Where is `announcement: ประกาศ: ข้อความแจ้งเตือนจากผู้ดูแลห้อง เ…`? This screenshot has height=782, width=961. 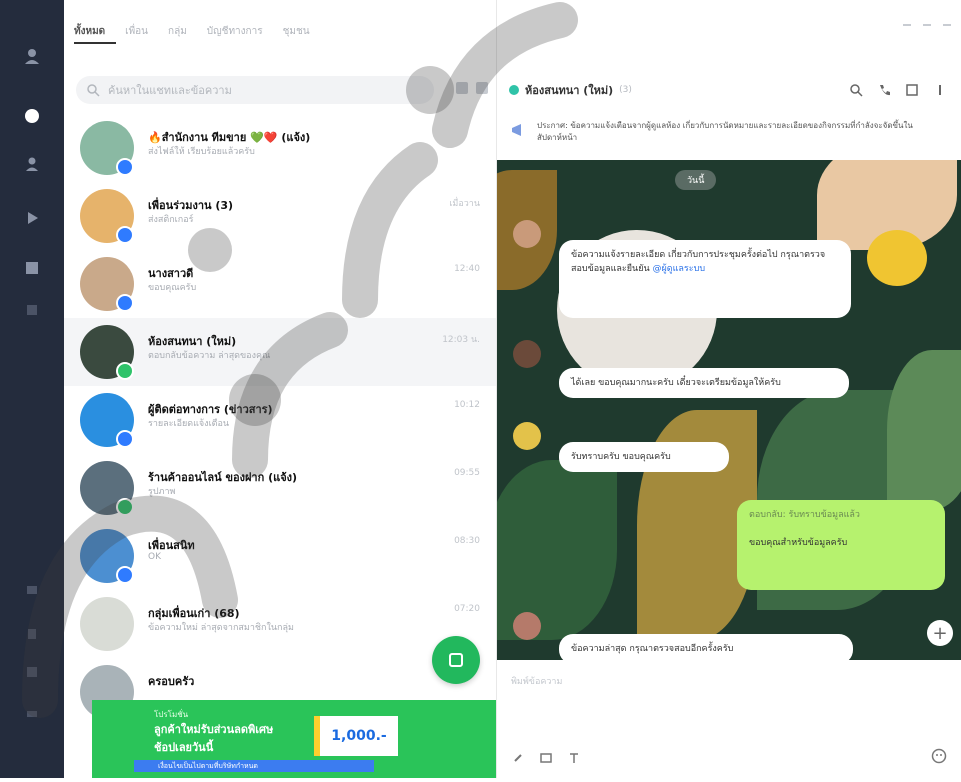 announcement: ประกาศ: ข้อความแจ้งเตือนจากผู้ดูแลห้อง เ… is located at coordinates (729, 138).